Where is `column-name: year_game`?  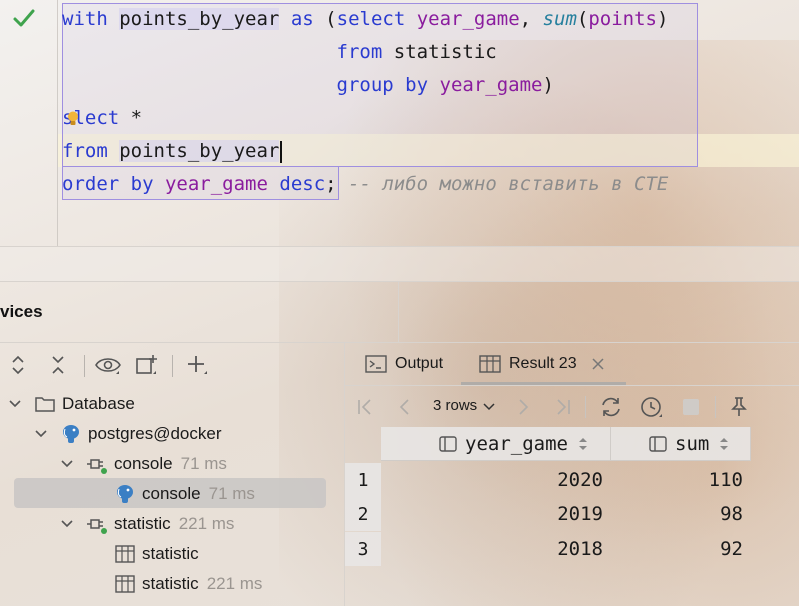 column-name: year_game is located at coordinates (516, 444).